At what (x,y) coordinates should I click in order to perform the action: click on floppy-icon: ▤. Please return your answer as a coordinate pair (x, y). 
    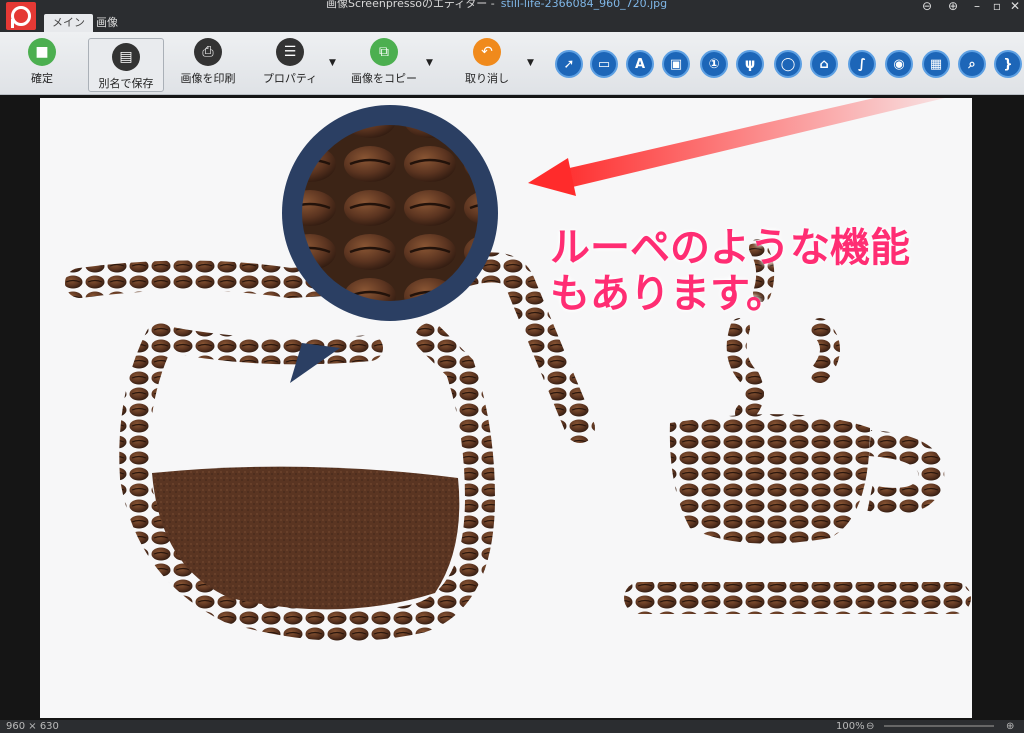
    Looking at the image, I should click on (126, 57).